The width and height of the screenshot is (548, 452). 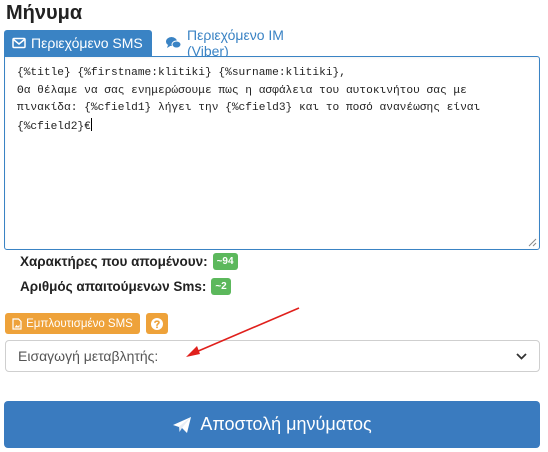 I want to click on chat-bubbles-icon, so click(x=174, y=43).